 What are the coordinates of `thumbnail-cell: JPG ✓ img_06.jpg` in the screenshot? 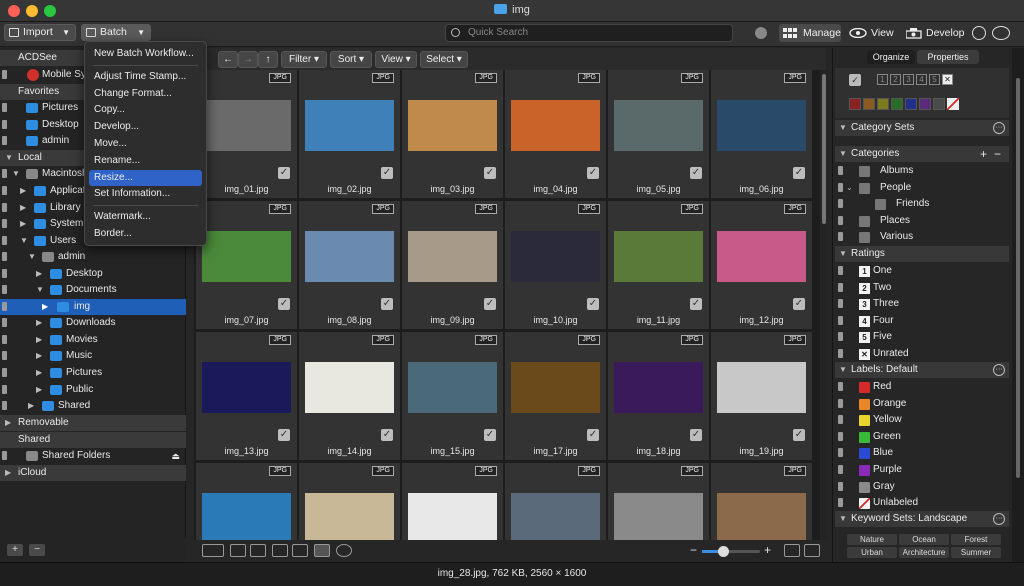 It's located at (761, 134).